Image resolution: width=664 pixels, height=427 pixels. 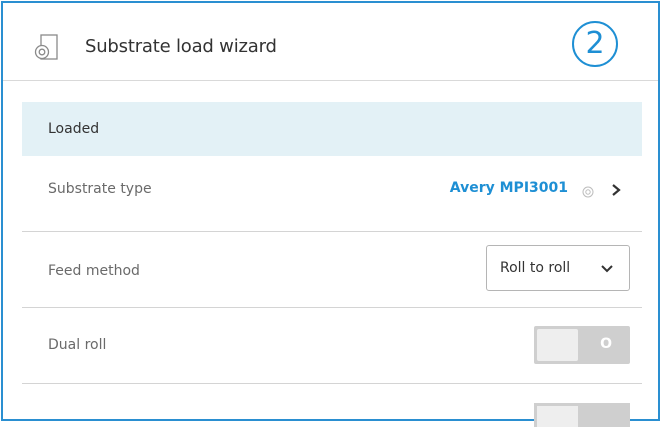 I want to click on wizard-title: Substrate load wizard, so click(x=181, y=46).